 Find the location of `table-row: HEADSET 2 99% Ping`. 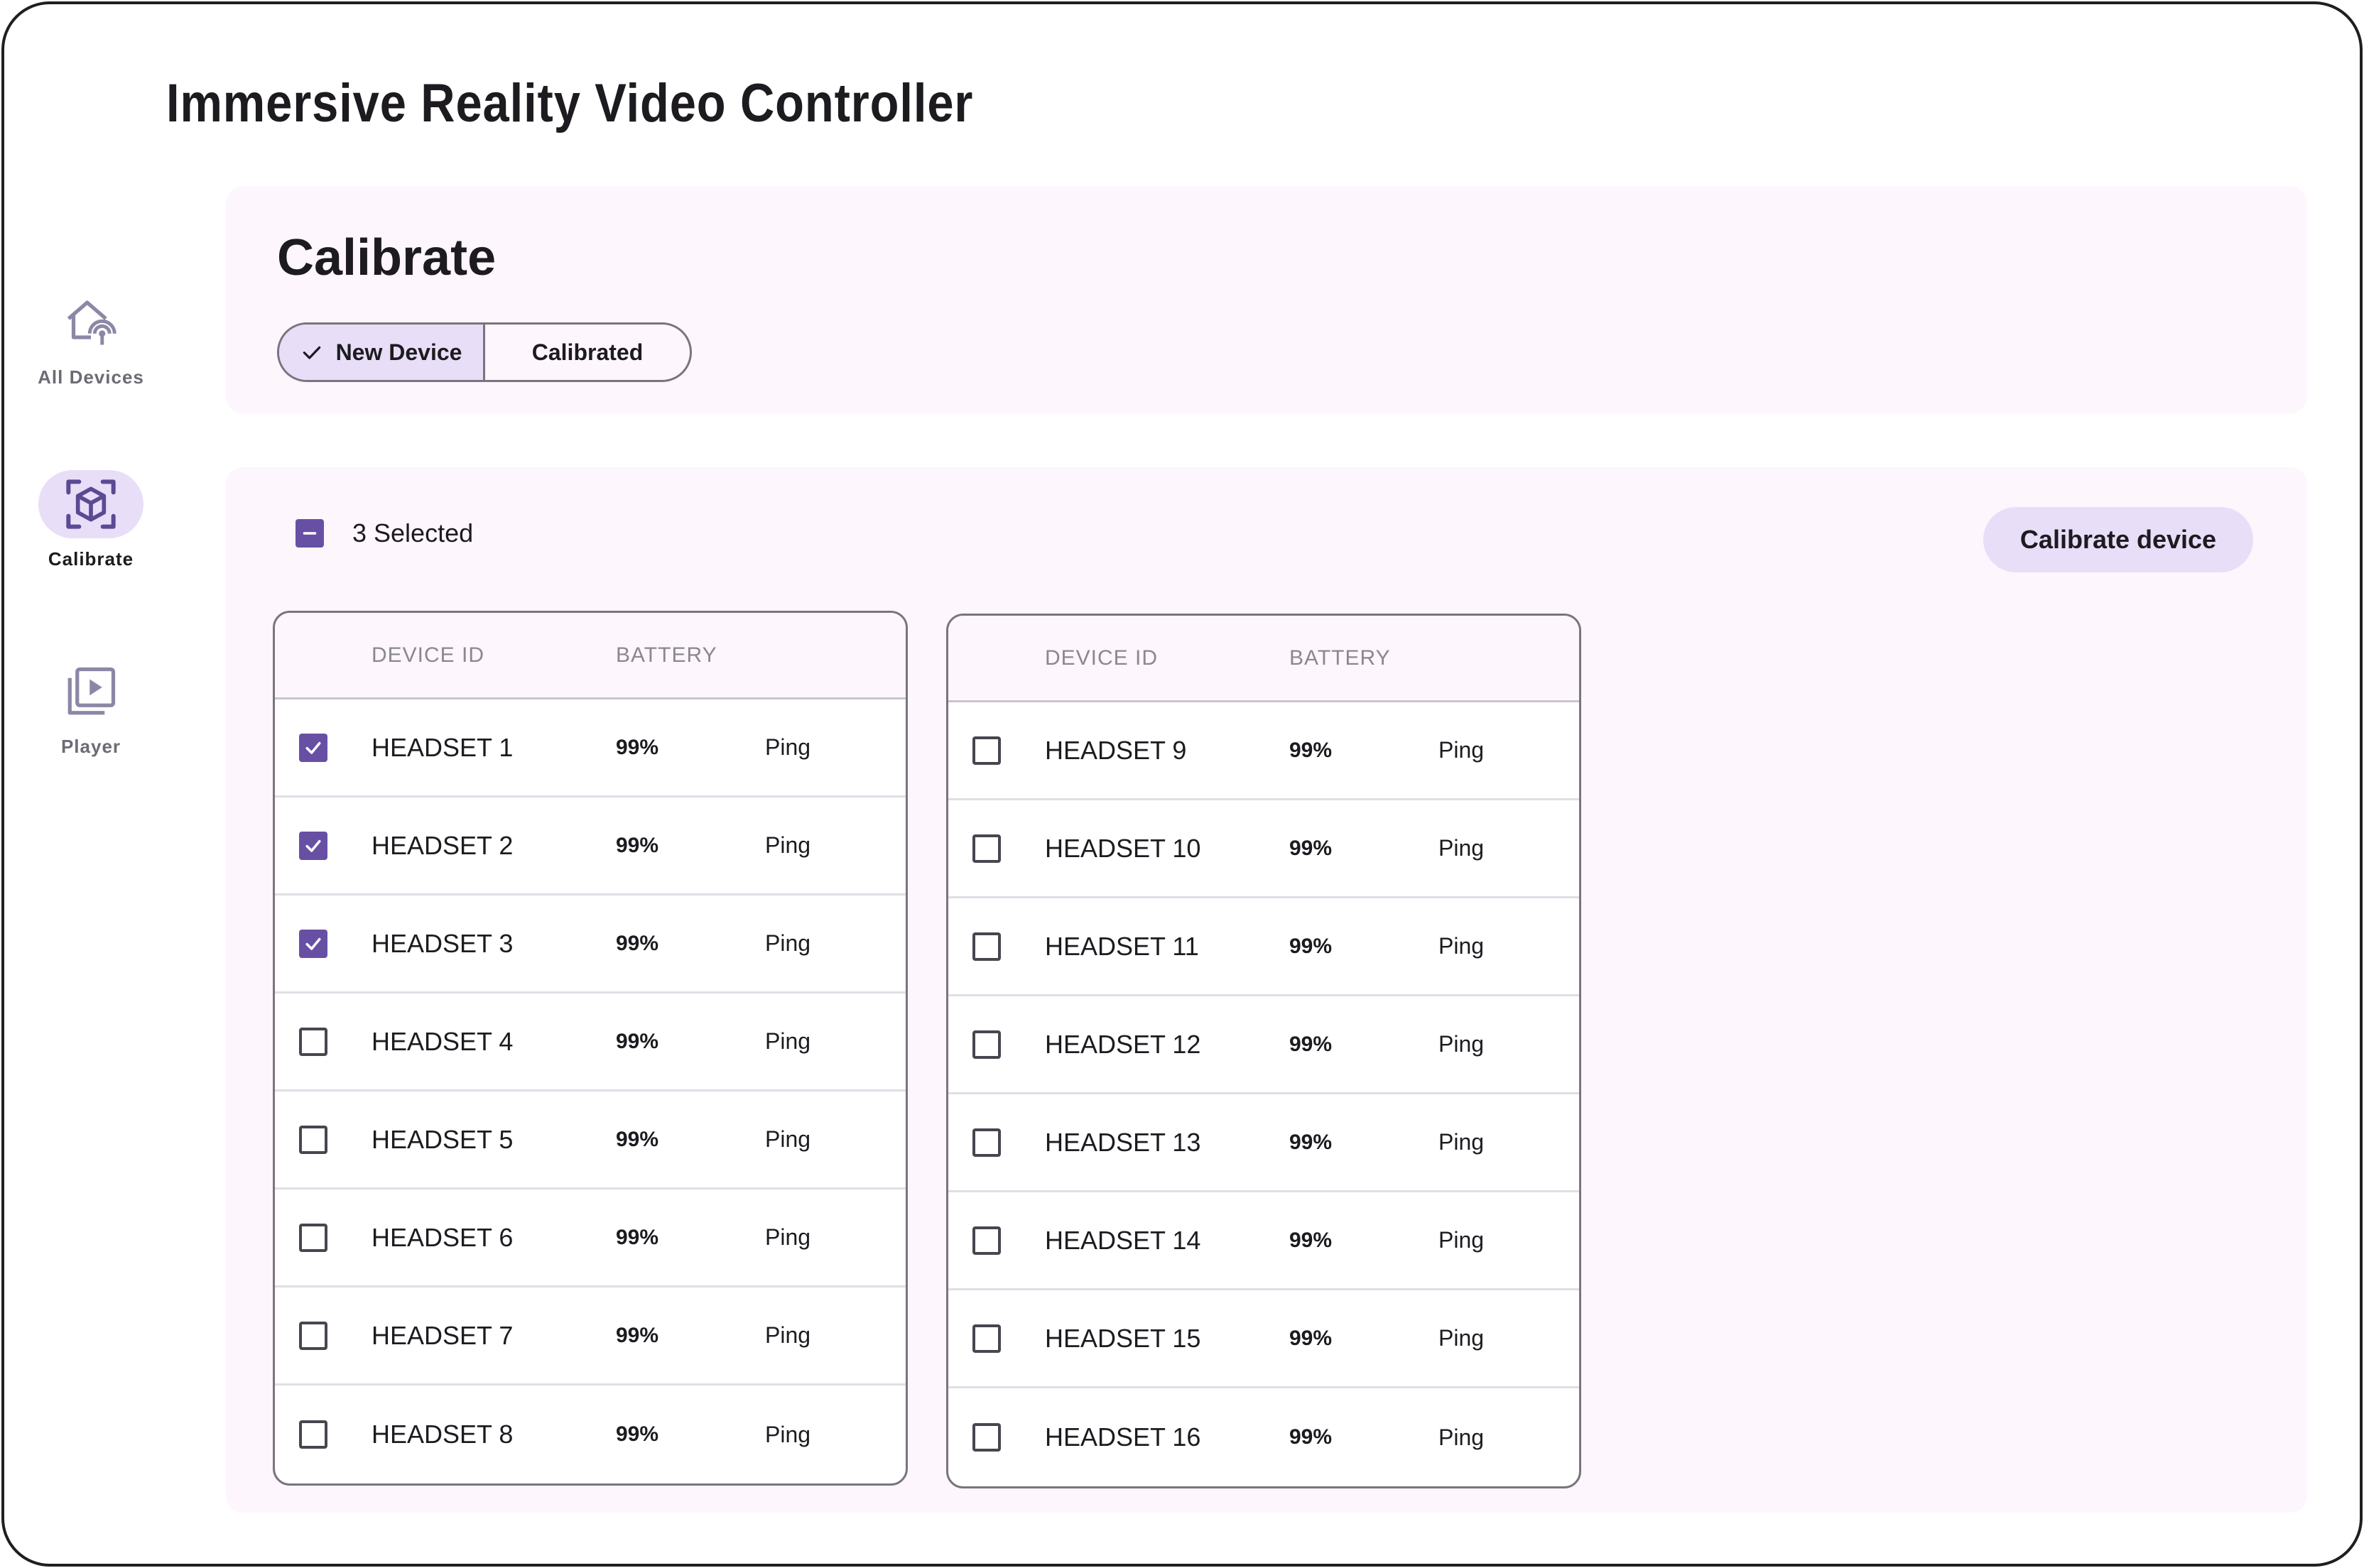

table-row: HEADSET 2 99% Ping is located at coordinates (590, 846).